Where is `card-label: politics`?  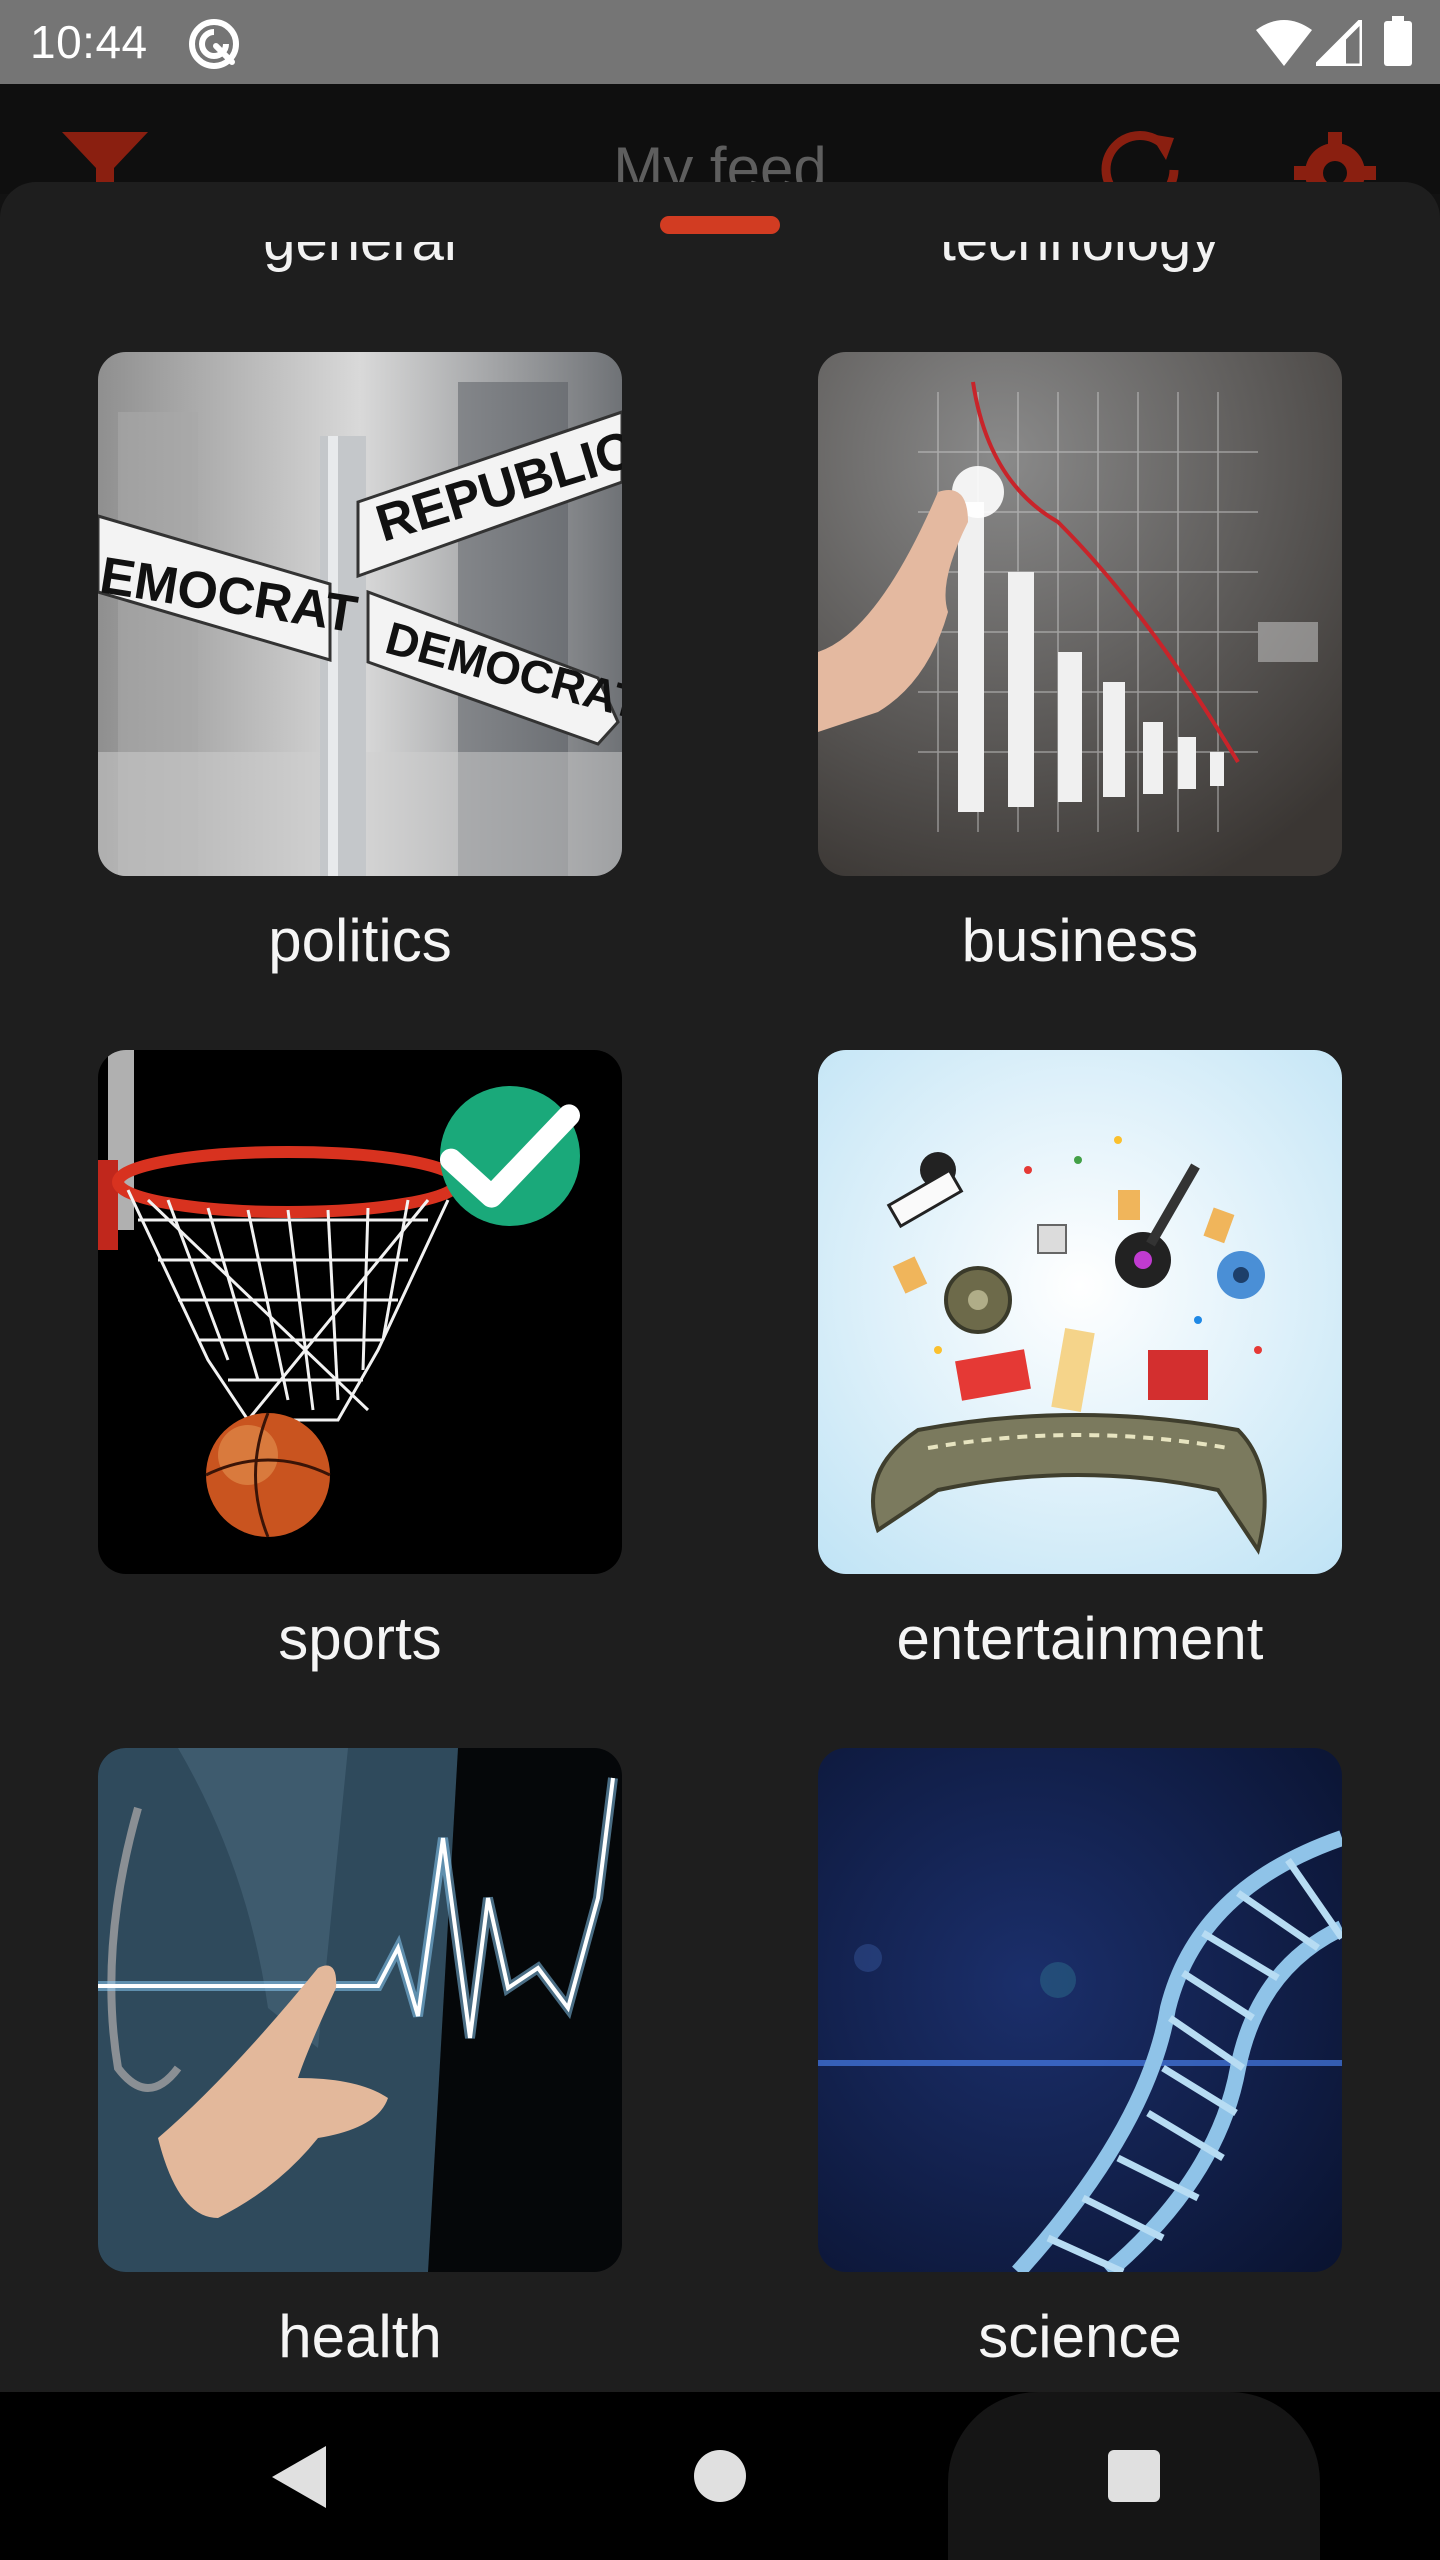 card-label: politics is located at coordinates (360, 940).